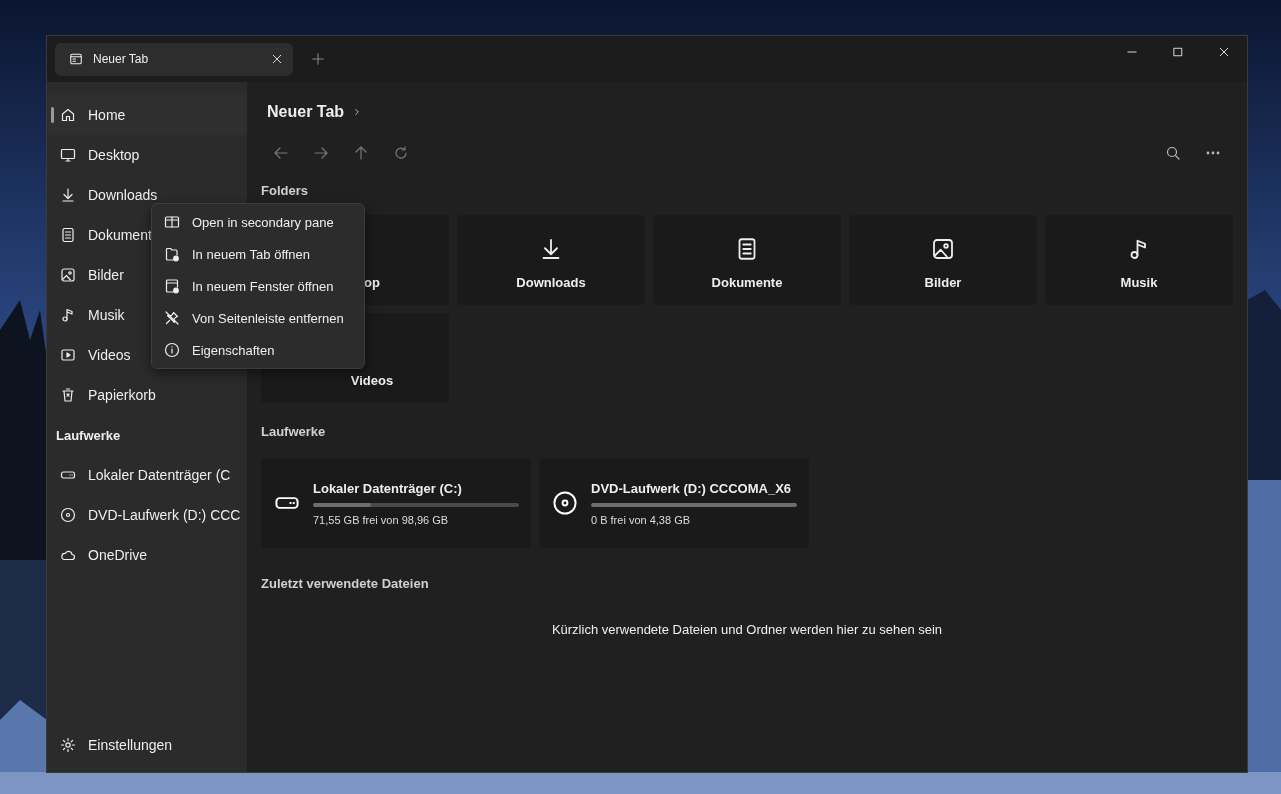 The width and height of the screenshot is (1281, 794). Describe the element at coordinates (345, 583) in the screenshot. I see `section-header: Zuletzt verwendete Dateien` at that location.